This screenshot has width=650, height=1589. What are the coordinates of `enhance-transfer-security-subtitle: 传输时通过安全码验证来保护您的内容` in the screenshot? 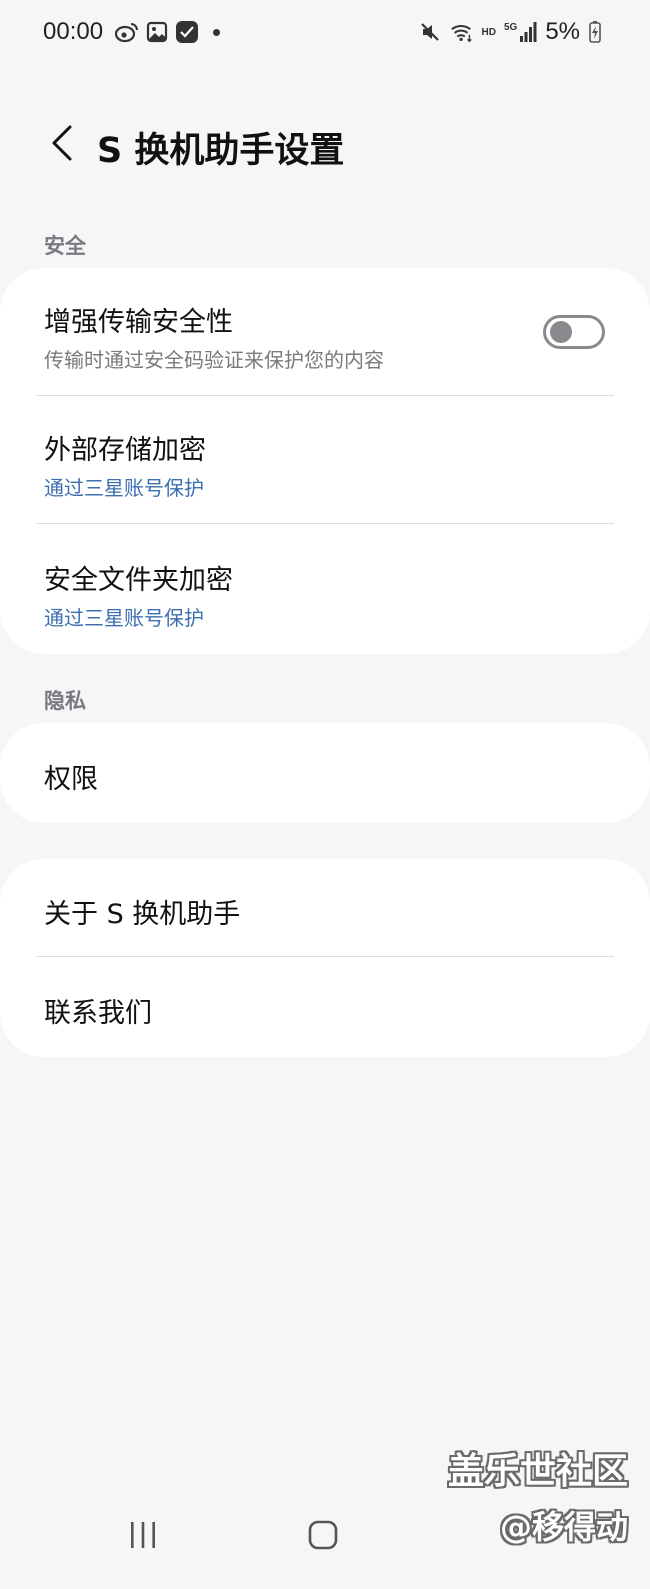 It's located at (214, 360).